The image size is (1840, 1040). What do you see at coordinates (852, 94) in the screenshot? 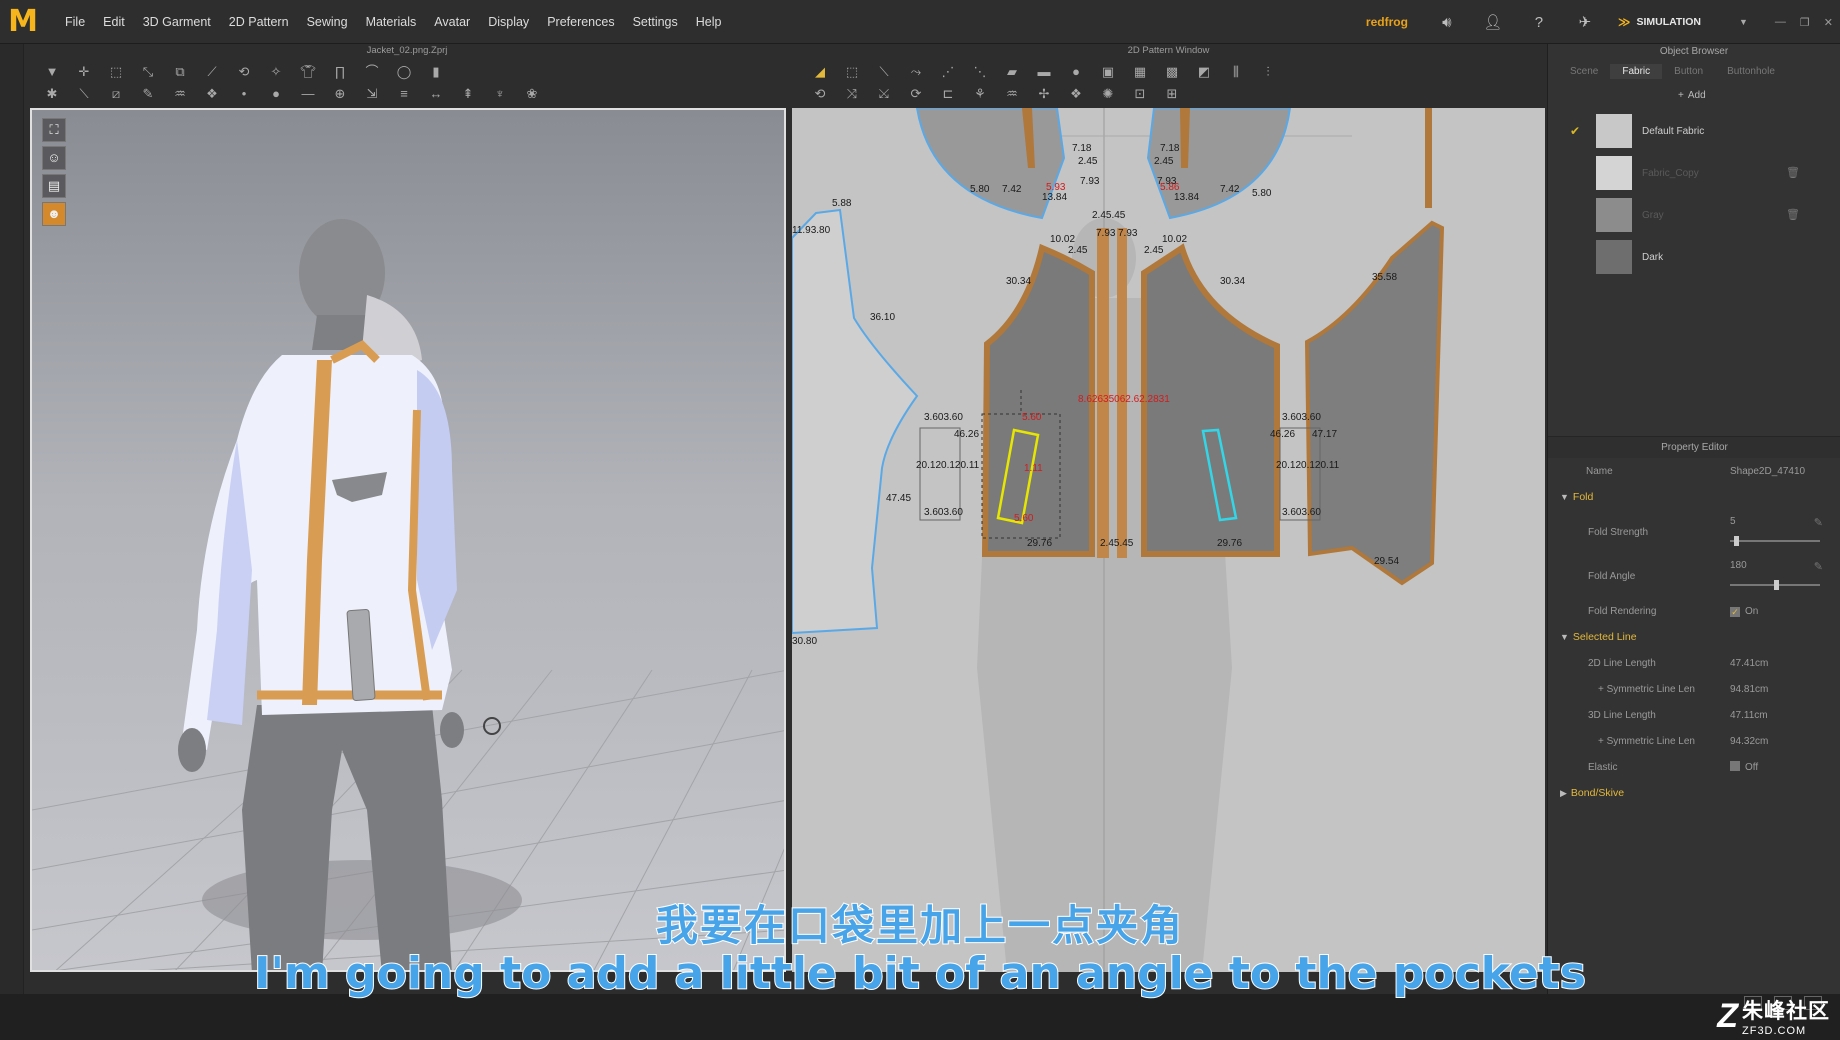
I see `free-sew-icon: ⤨` at bounding box center [852, 94].